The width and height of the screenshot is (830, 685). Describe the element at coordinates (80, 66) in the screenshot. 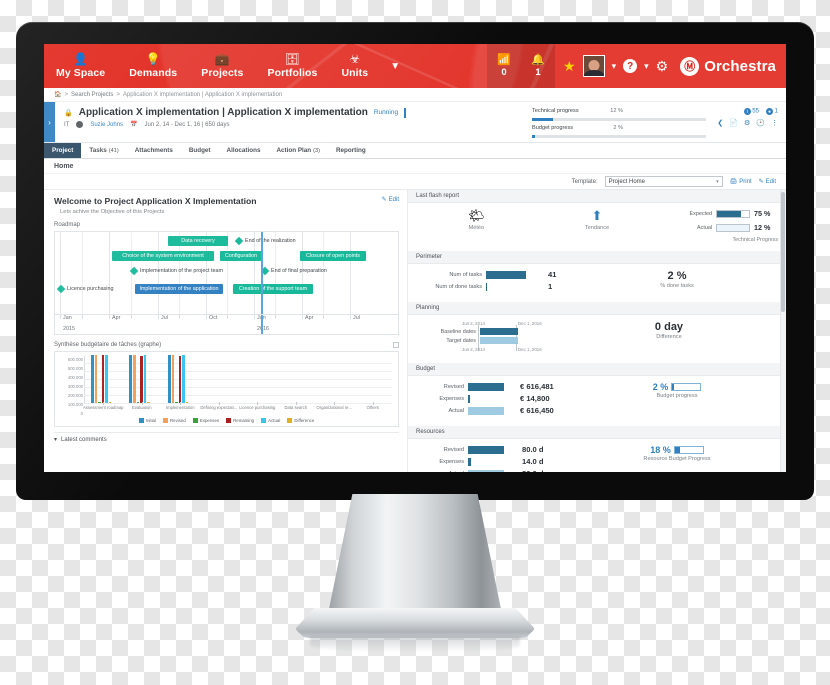

I see `nav-item-my-space: 👤 My Space` at that location.